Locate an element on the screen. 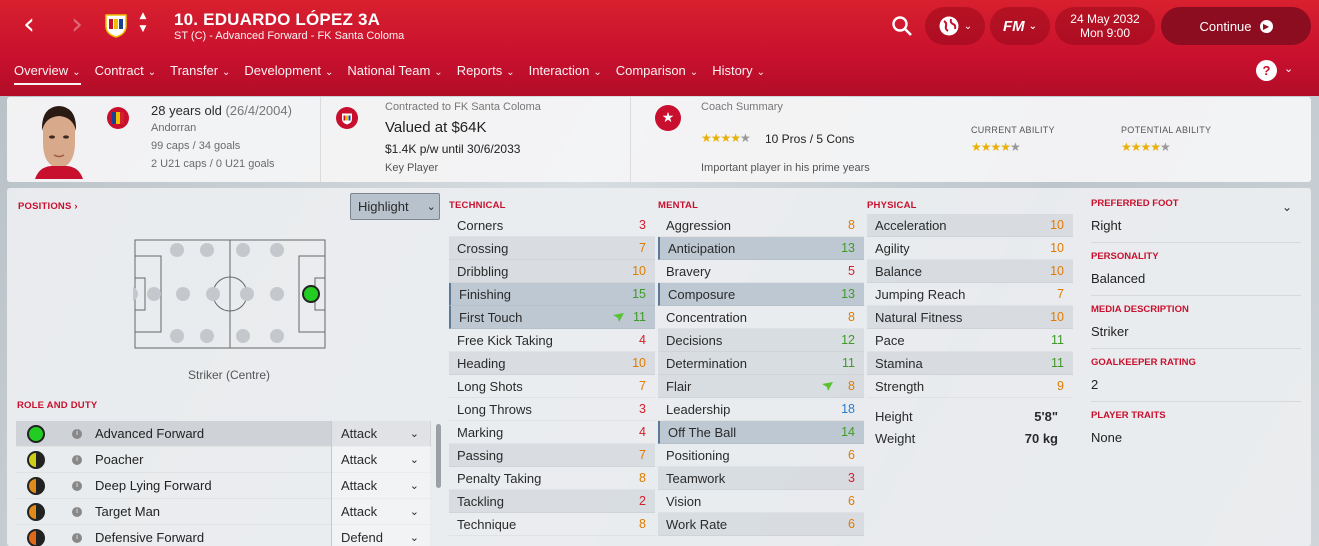 The image size is (1319, 546). attribute-row: Stamina 11 is located at coordinates (970, 363).